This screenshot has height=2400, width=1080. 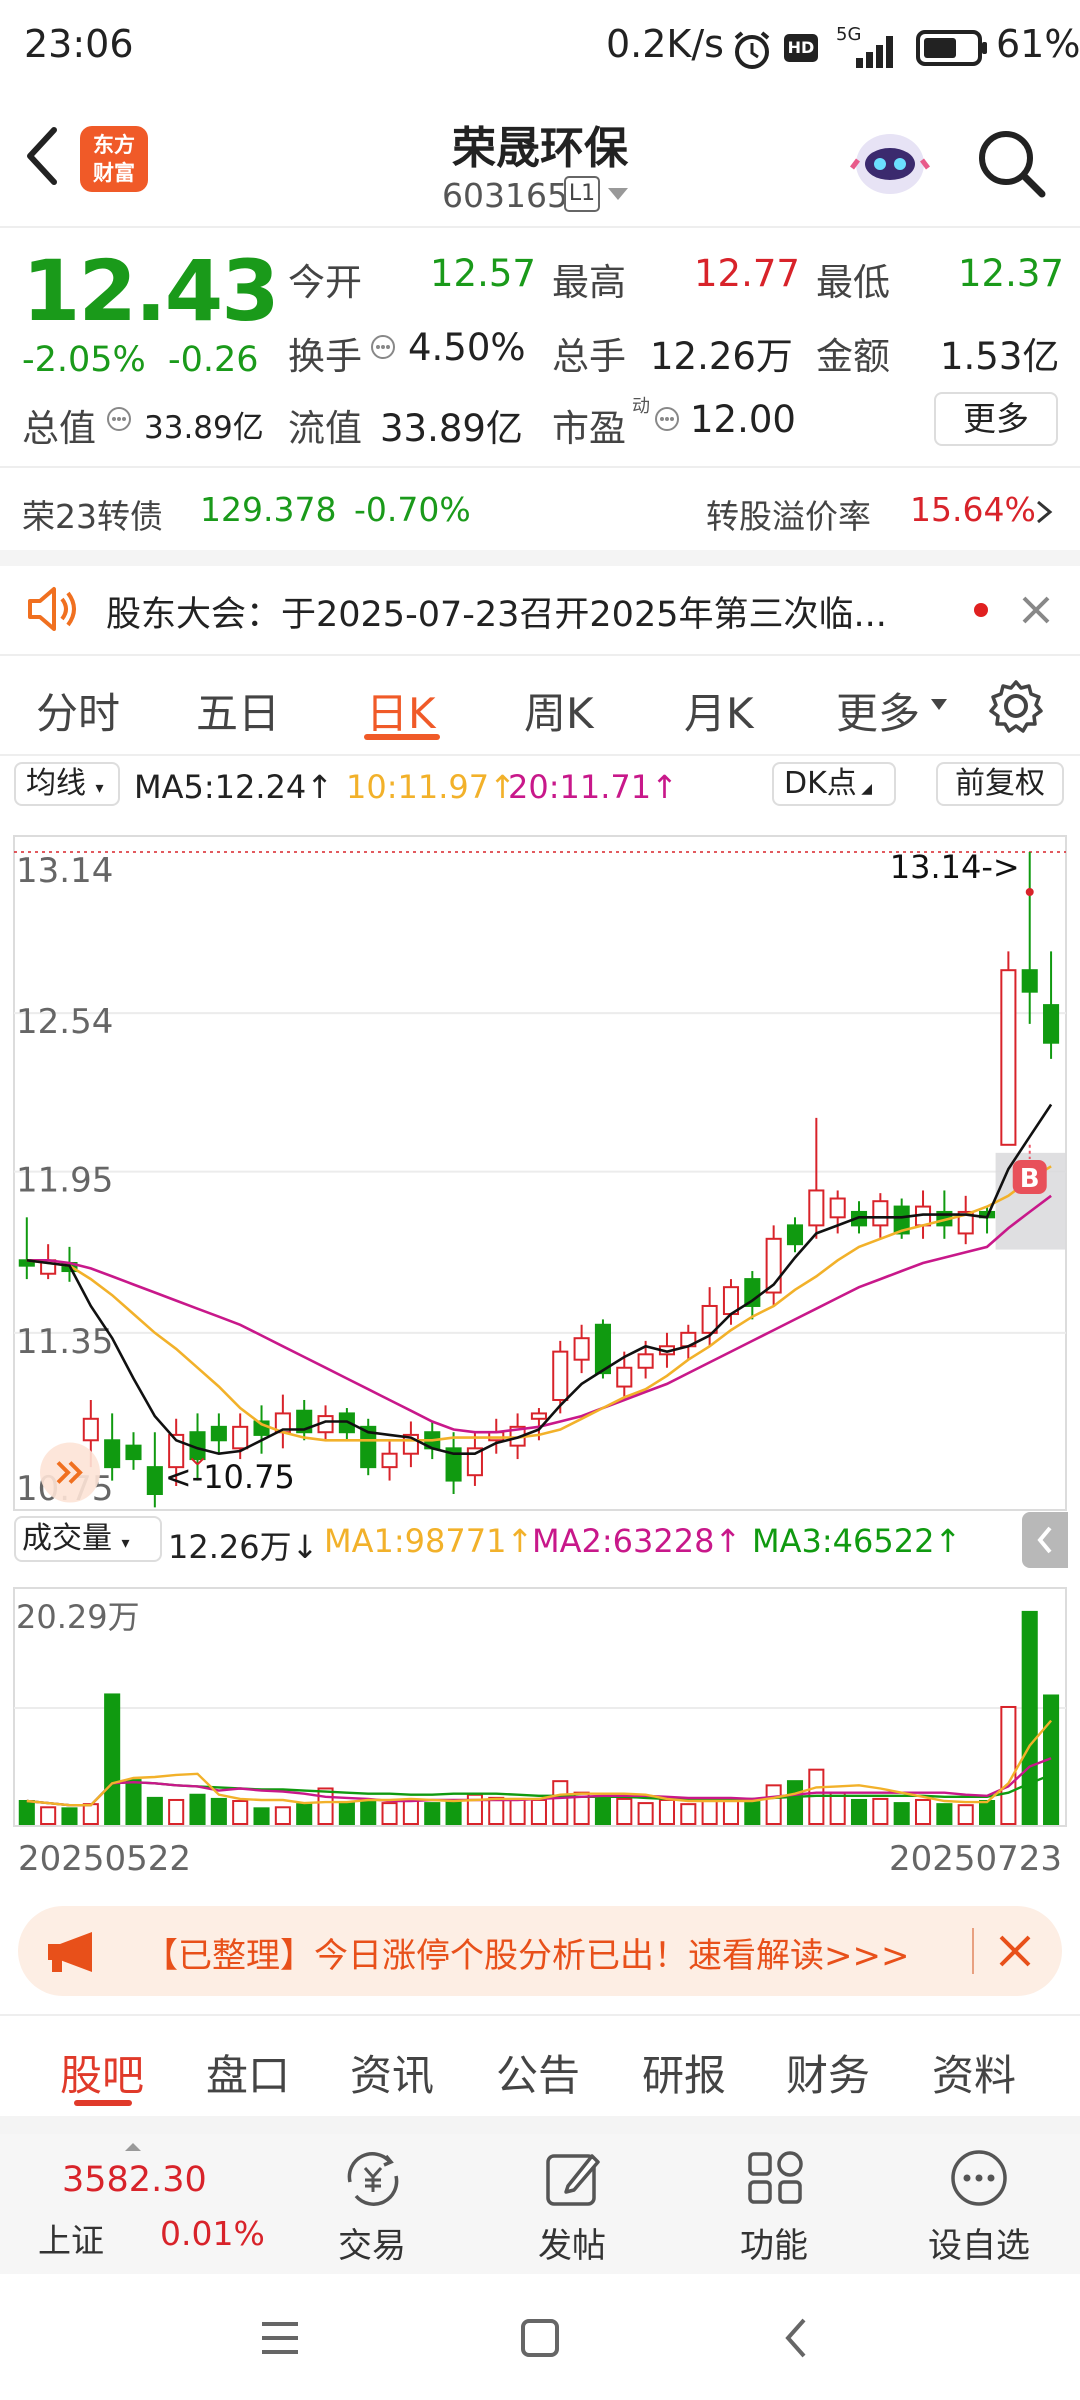 I want to click on amount-value: 1.53亿, so click(x=1000, y=356).